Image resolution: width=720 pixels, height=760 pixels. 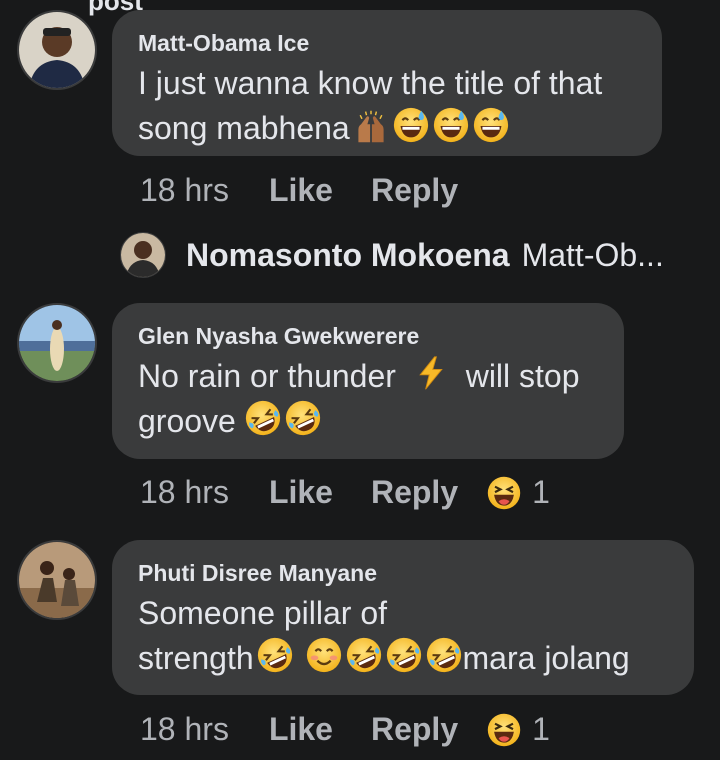 I want to click on avatar-glen-nyasha-gwekwerere, so click(x=57, y=343).